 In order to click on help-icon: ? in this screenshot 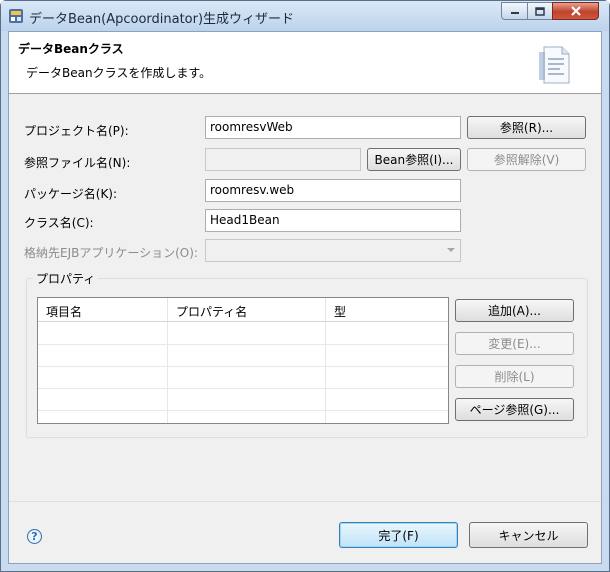, I will do `click(34, 536)`.